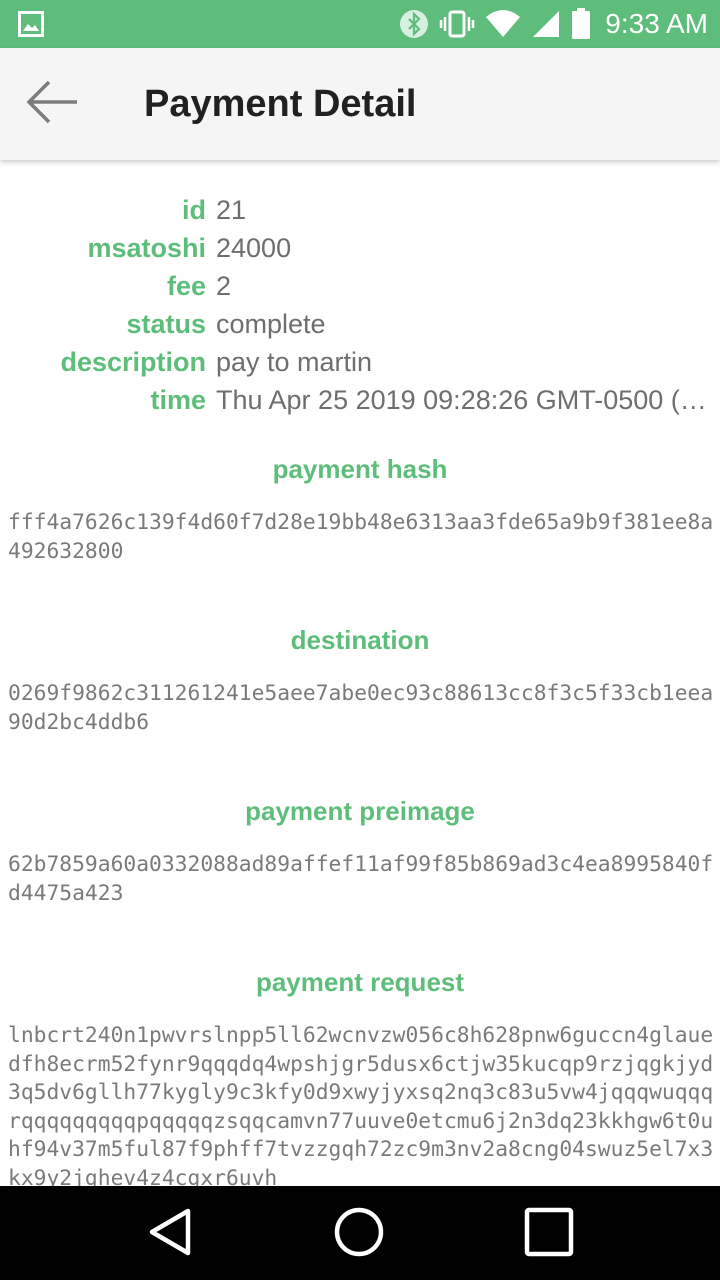  Describe the element at coordinates (31, 24) in the screenshot. I see `image-icon` at that location.